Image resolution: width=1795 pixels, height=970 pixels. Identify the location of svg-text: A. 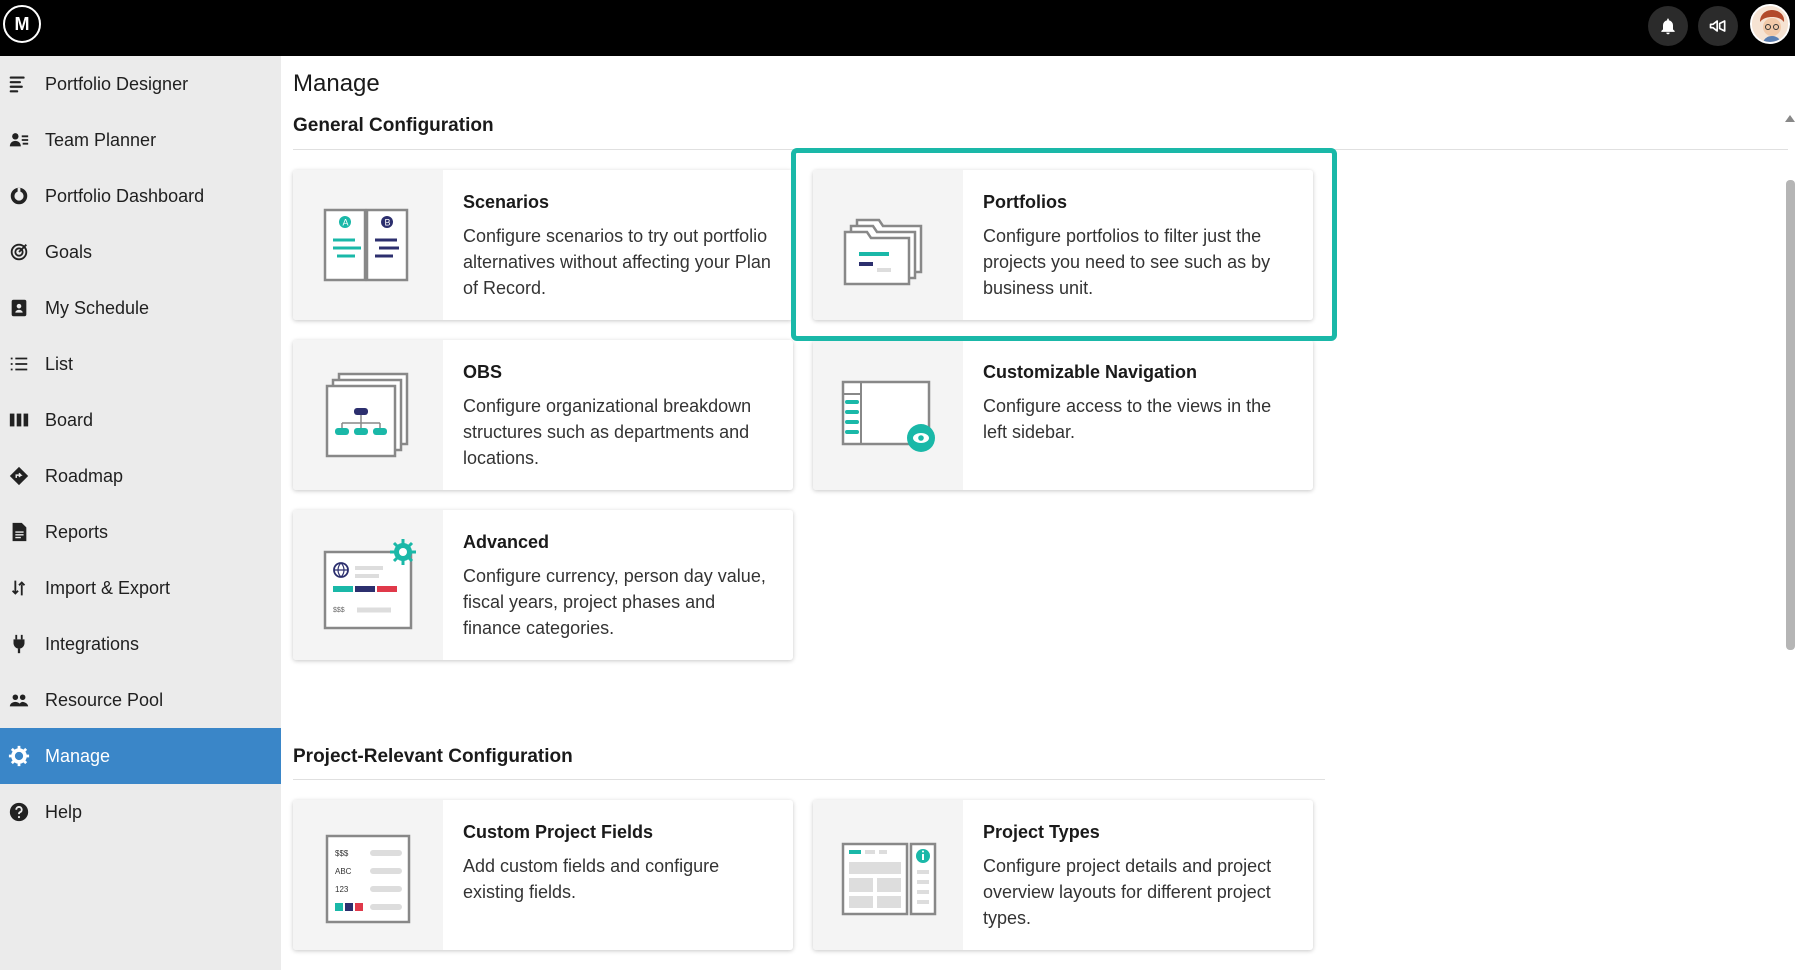
(346, 223).